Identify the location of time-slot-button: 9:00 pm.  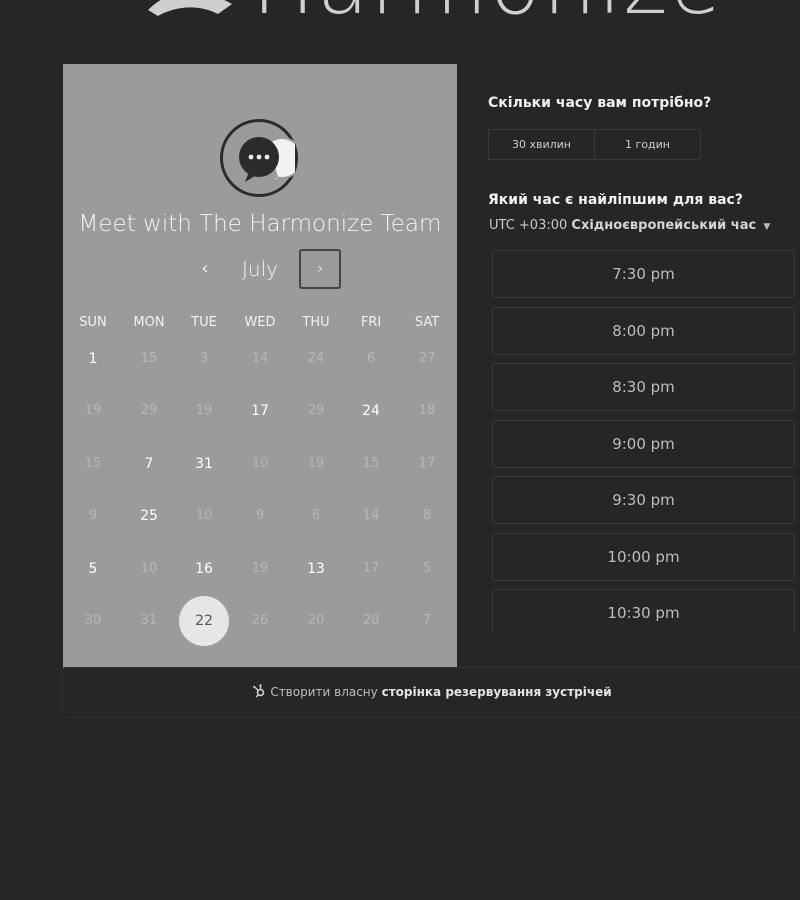
(643, 443).